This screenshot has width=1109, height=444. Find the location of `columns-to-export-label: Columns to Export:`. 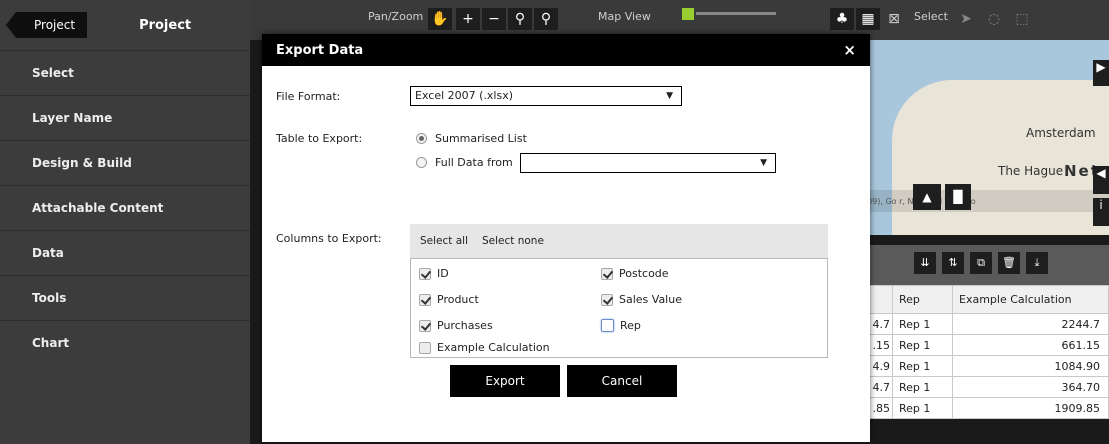

columns-to-export-label: Columns to Export: is located at coordinates (329, 238).